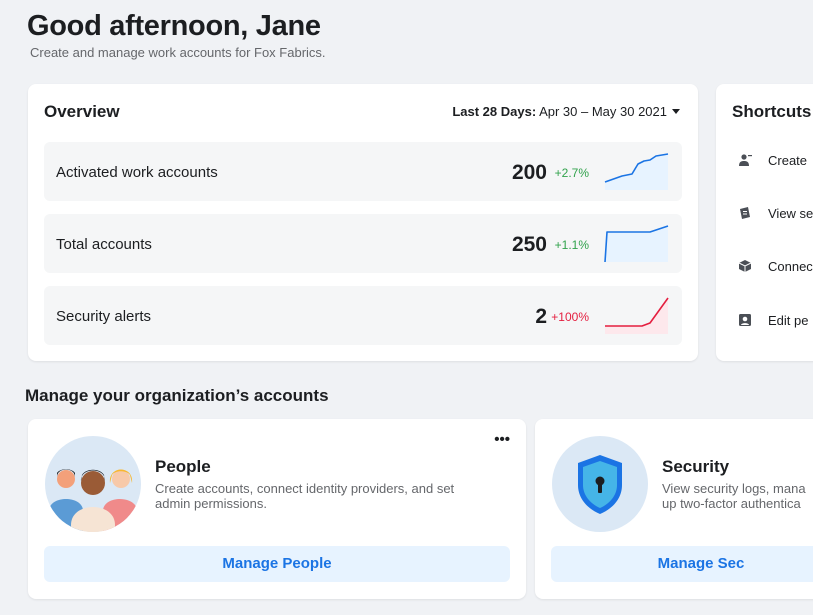 This screenshot has width=813, height=615. Describe the element at coordinates (137, 172) in the screenshot. I see `metric-label: Activated work accounts` at that location.